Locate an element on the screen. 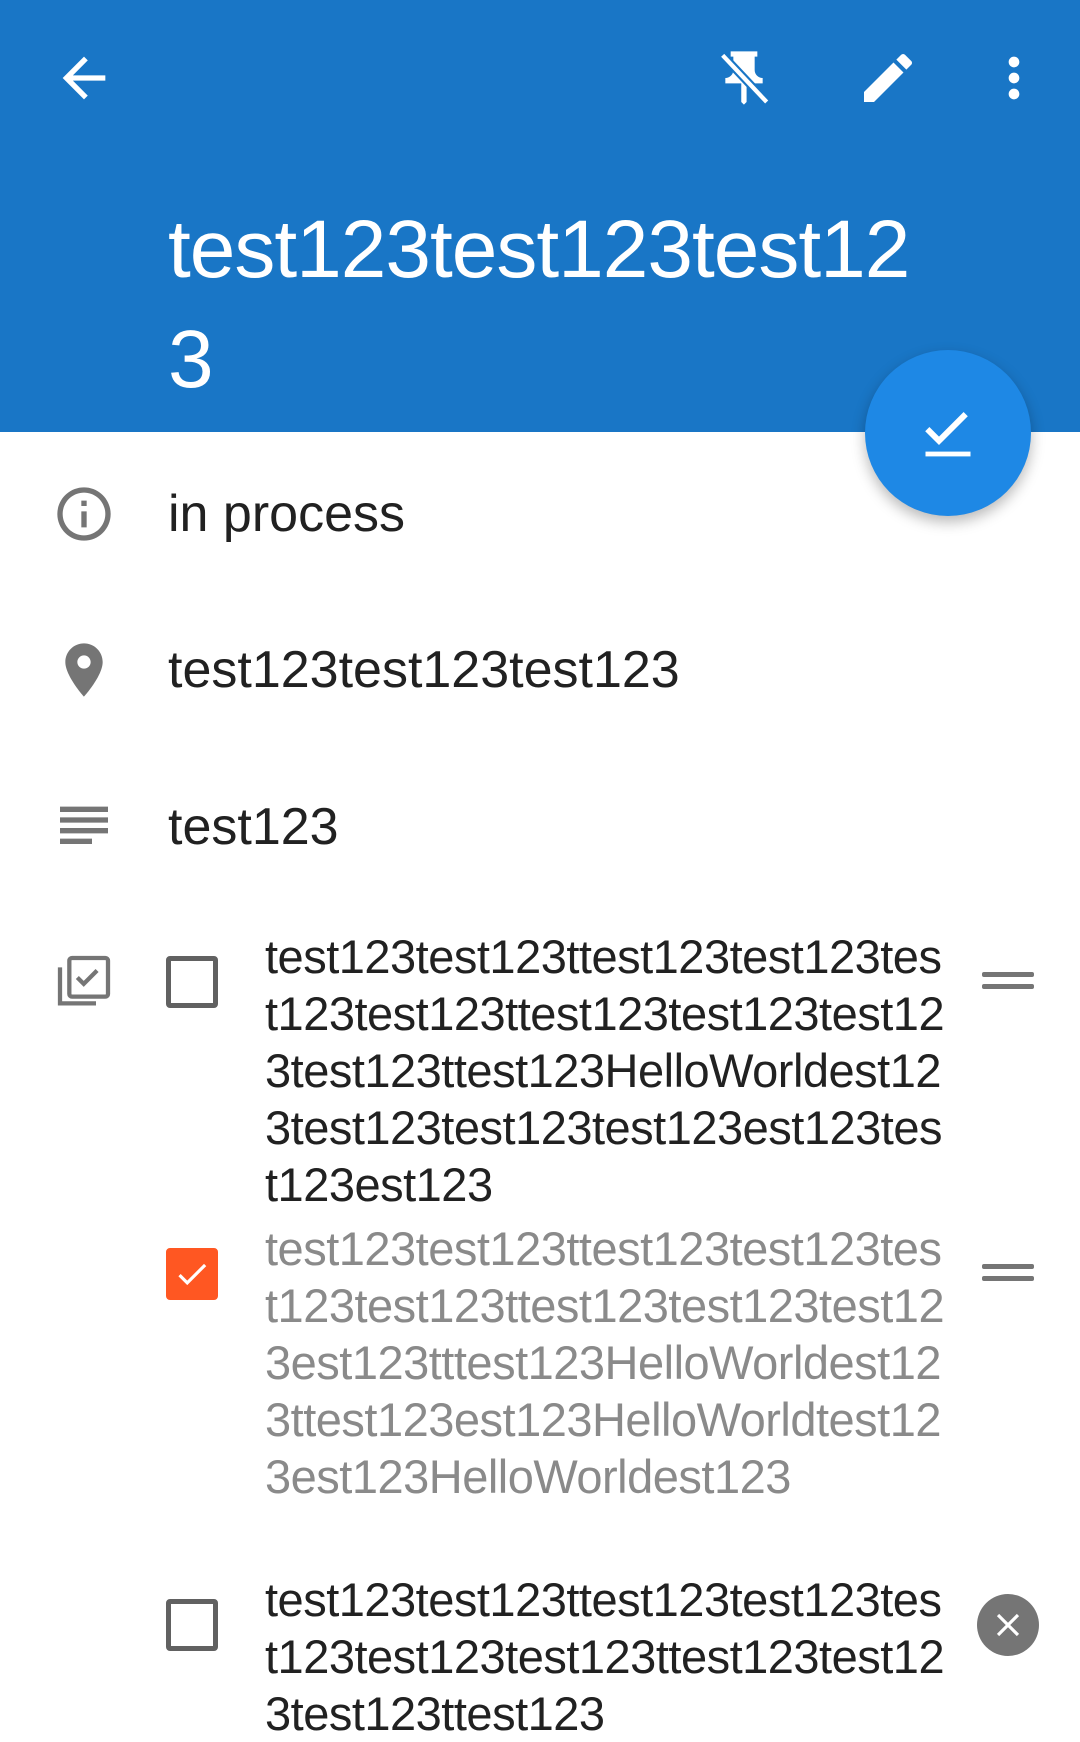 Image resolution: width=1080 pixels, height=1742 pixels. checklist-item-checkbox-checked is located at coordinates (192, 1274).